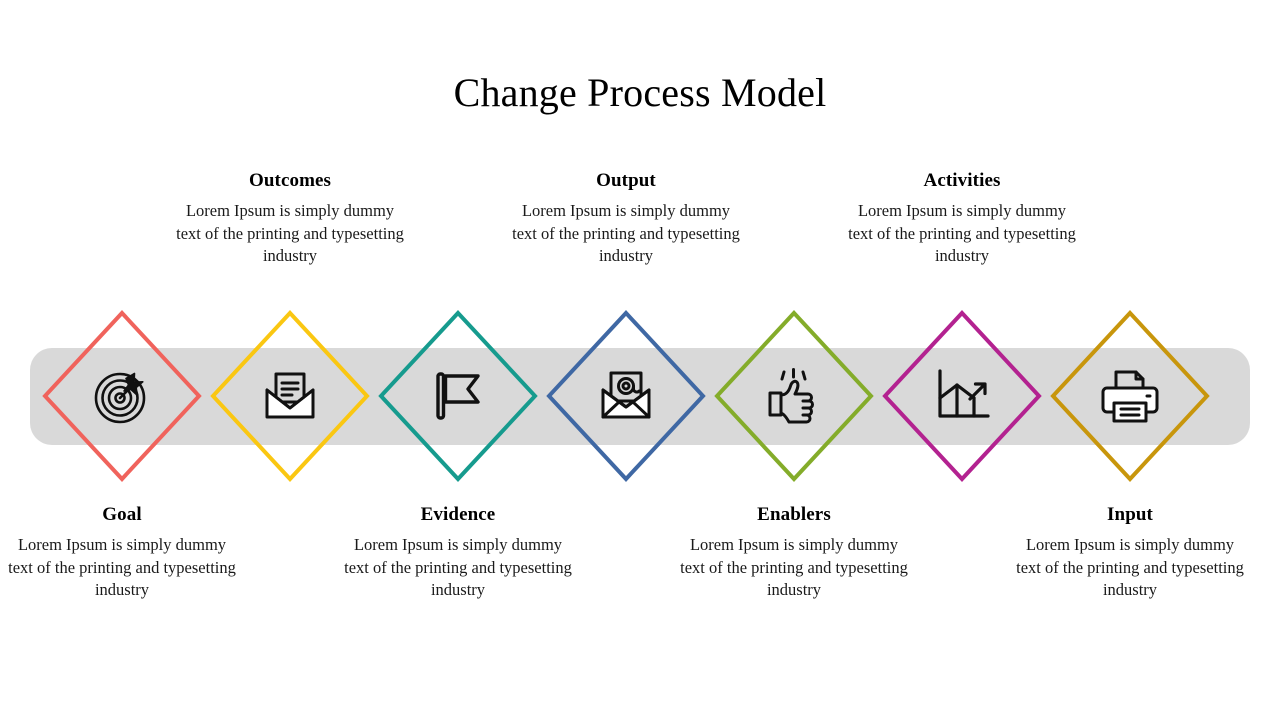  I want to click on growth-chart-icon, so click(962, 396).